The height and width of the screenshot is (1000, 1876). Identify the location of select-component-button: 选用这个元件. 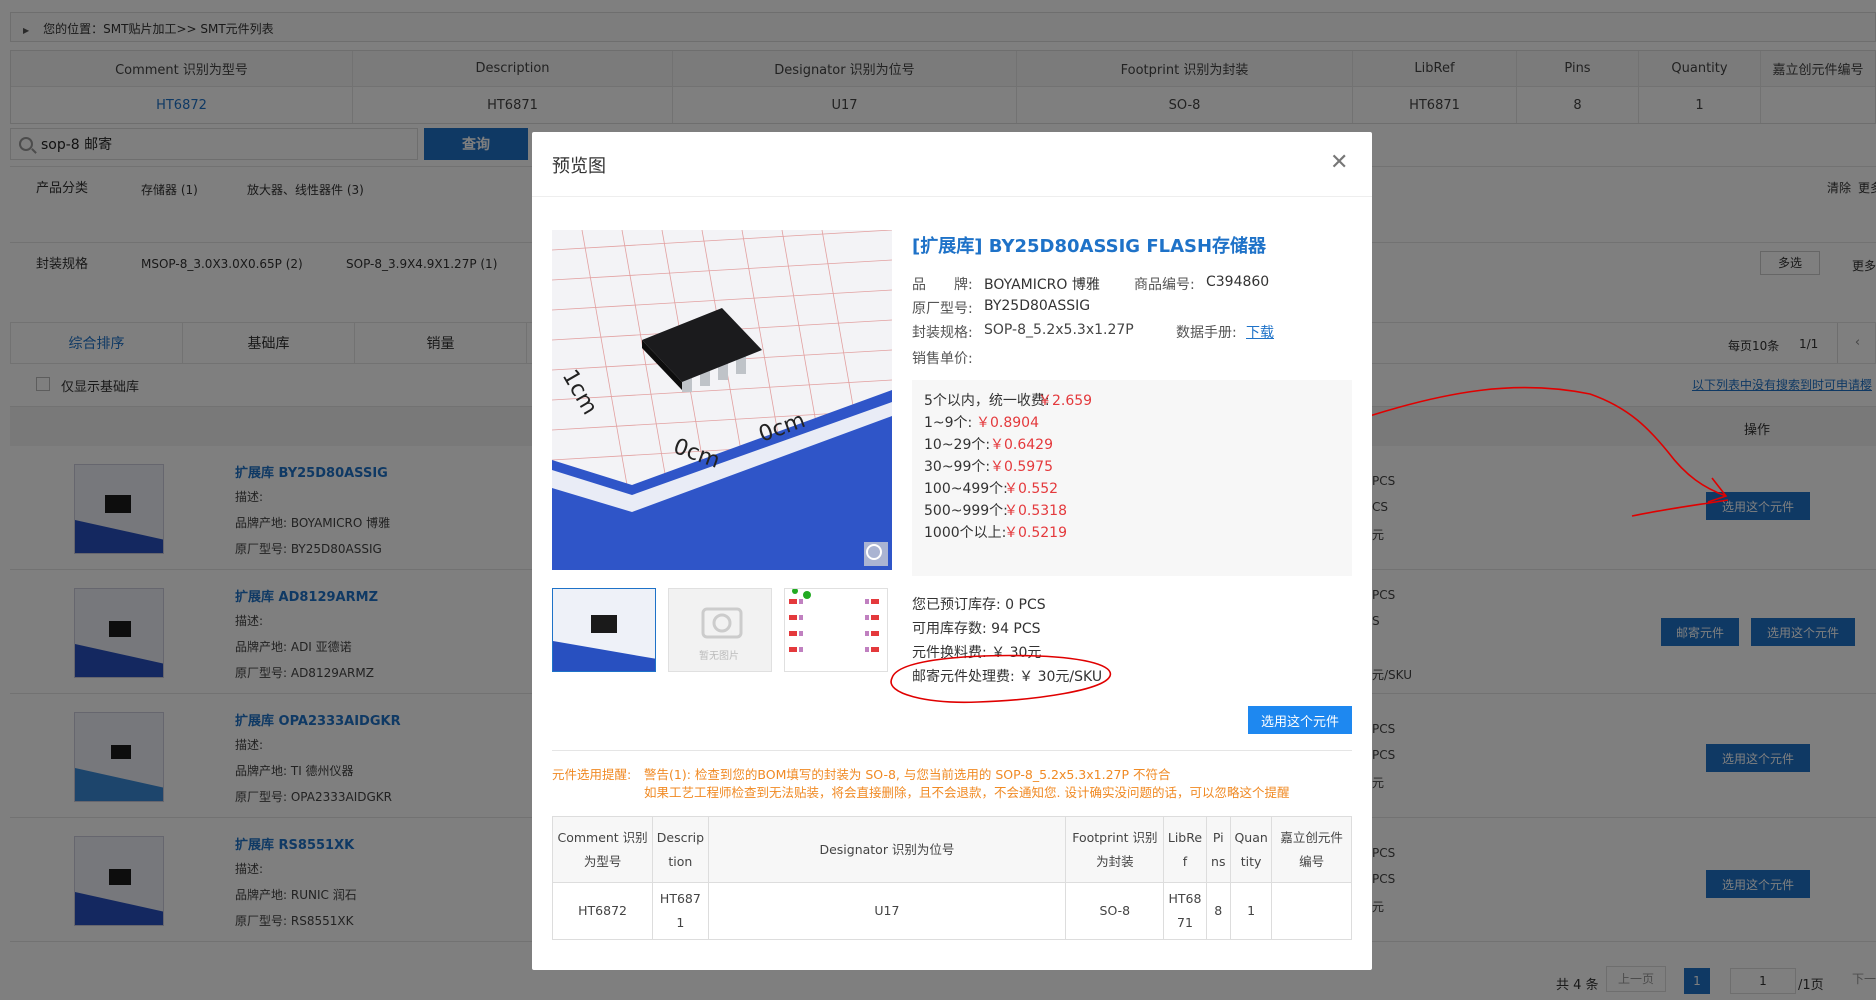
(1300, 720).